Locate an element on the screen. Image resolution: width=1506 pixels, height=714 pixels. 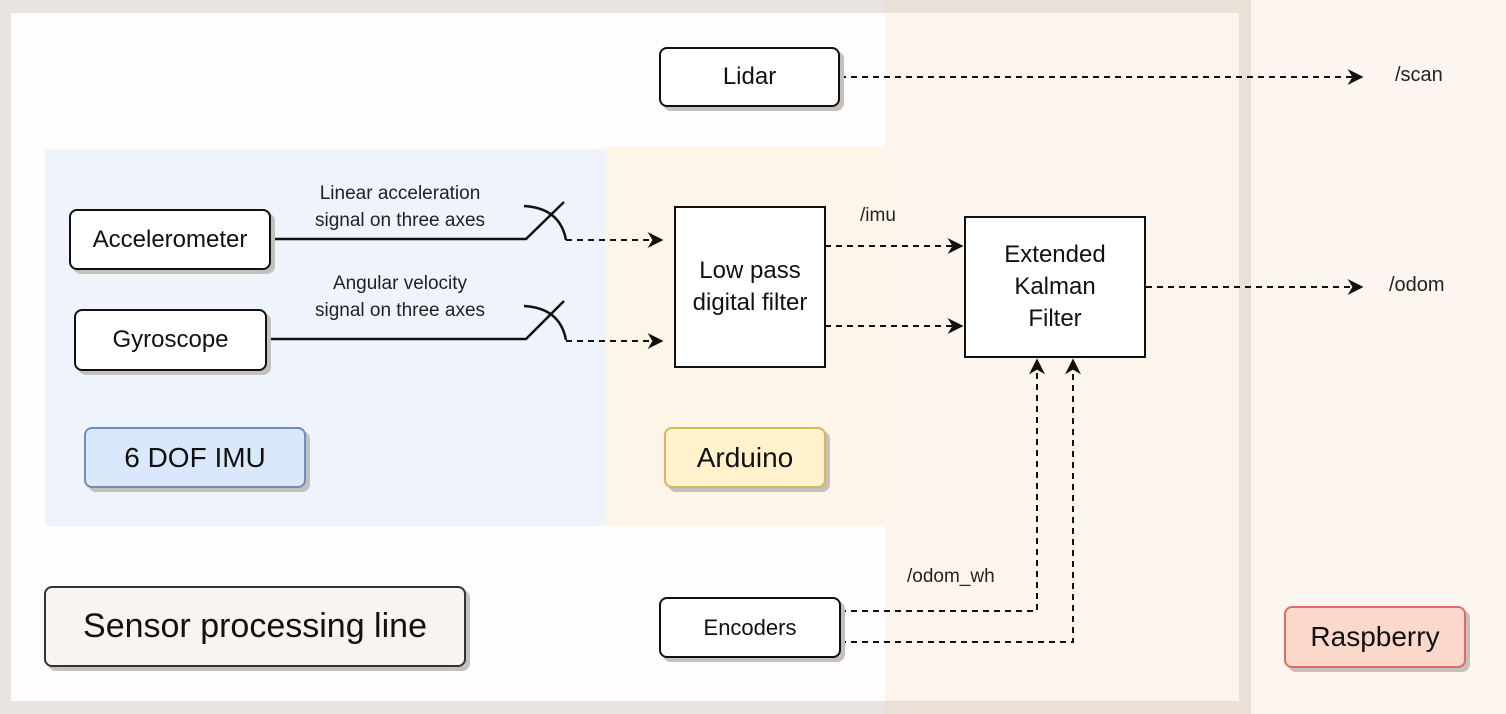
imu-group-text: 6 DOF IMU is located at coordinates (195, 457).